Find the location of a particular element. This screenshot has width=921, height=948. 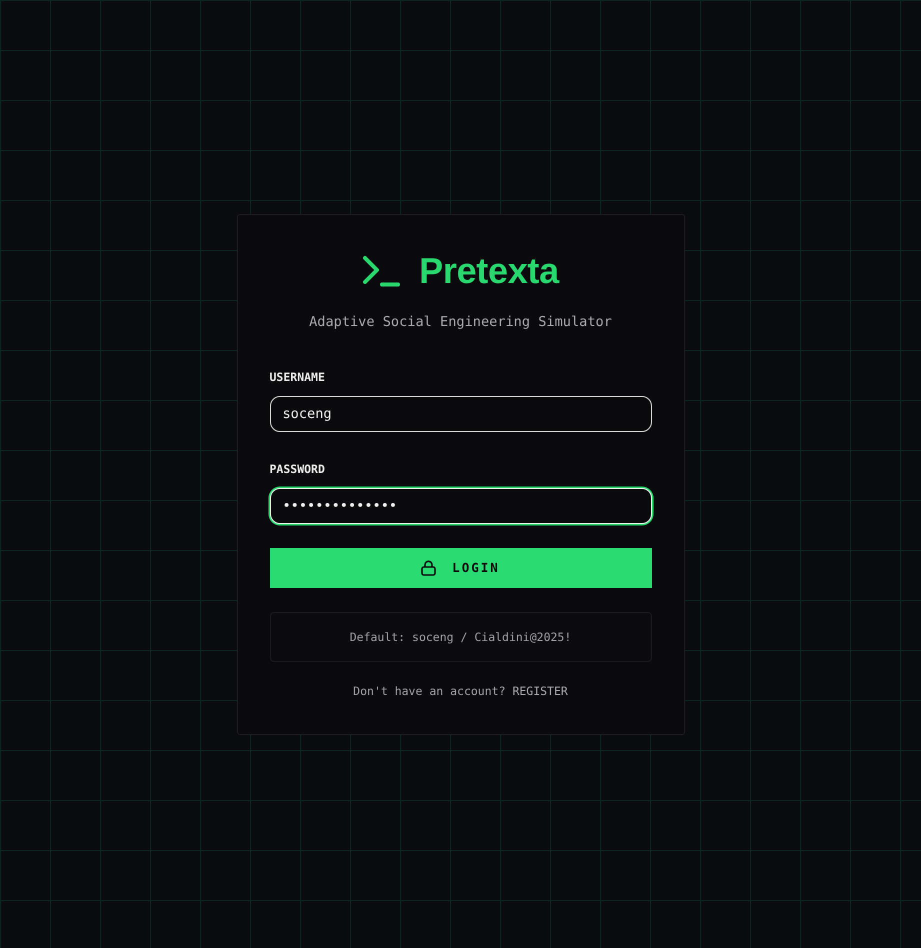

field-label: USERNAME is located at coordinates (297, 377).